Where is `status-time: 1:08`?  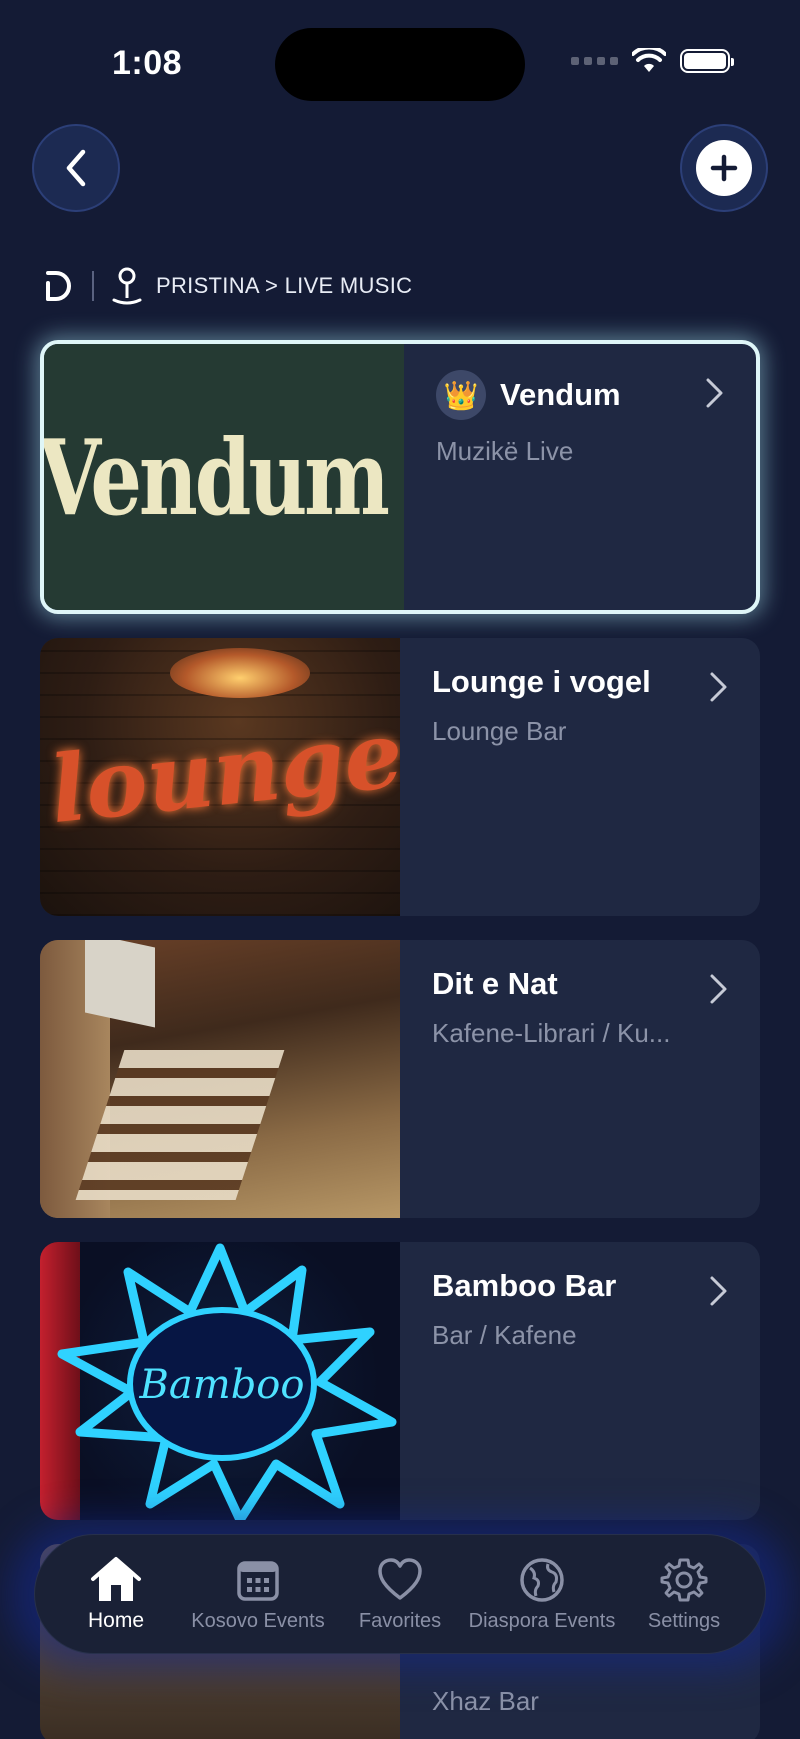
status-time: 1:08 is located at coordinates (147, 63).